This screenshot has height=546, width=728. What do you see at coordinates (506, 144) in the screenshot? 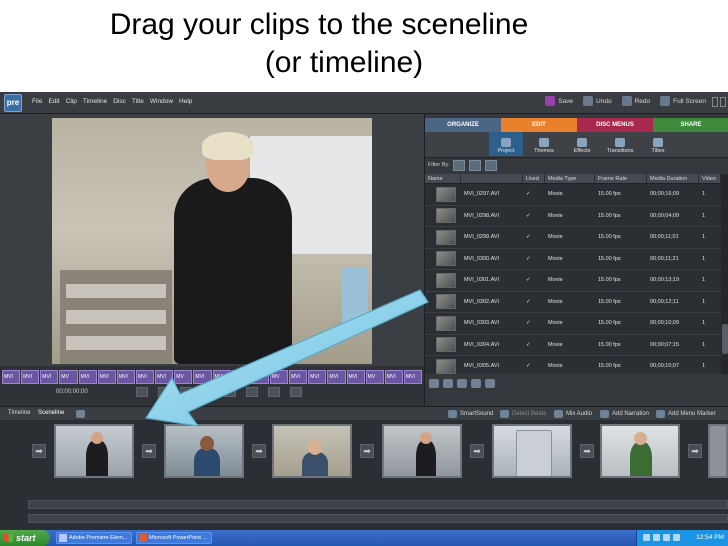
I see `subtab-project: Project` at bounding box center [506, 144].